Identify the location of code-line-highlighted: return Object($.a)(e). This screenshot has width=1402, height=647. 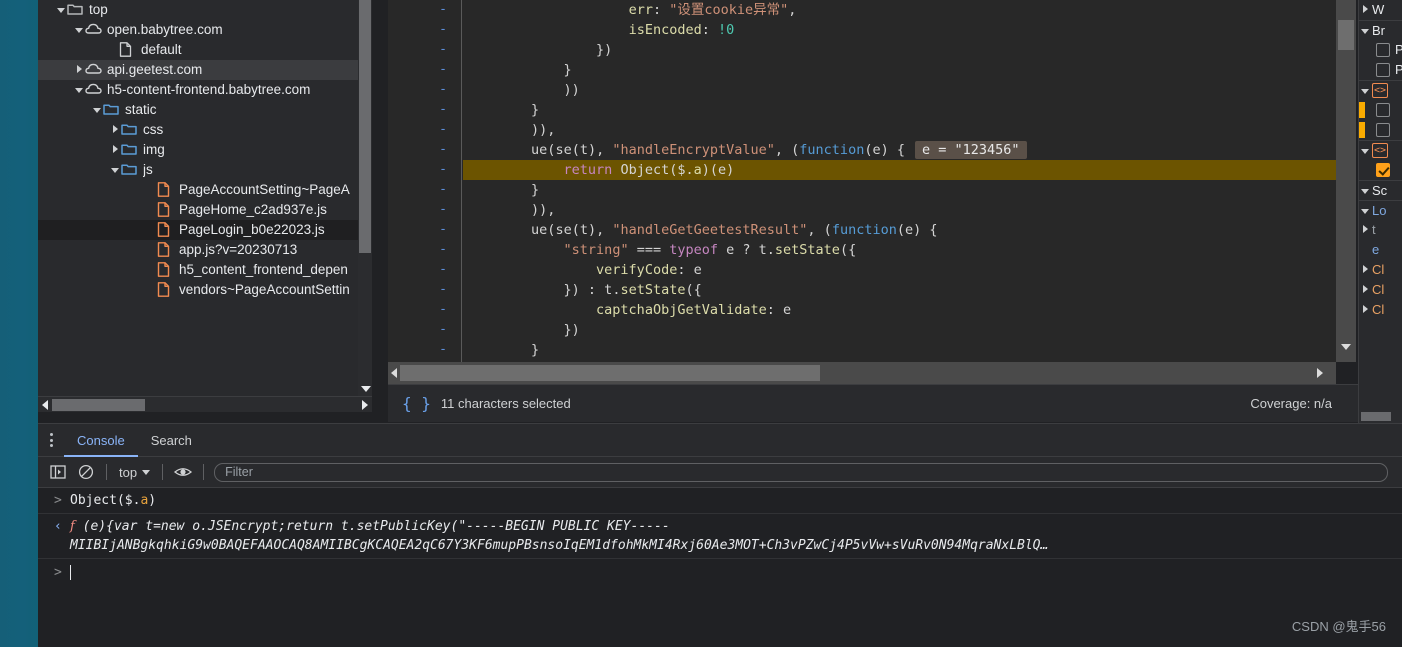
(904, 170).